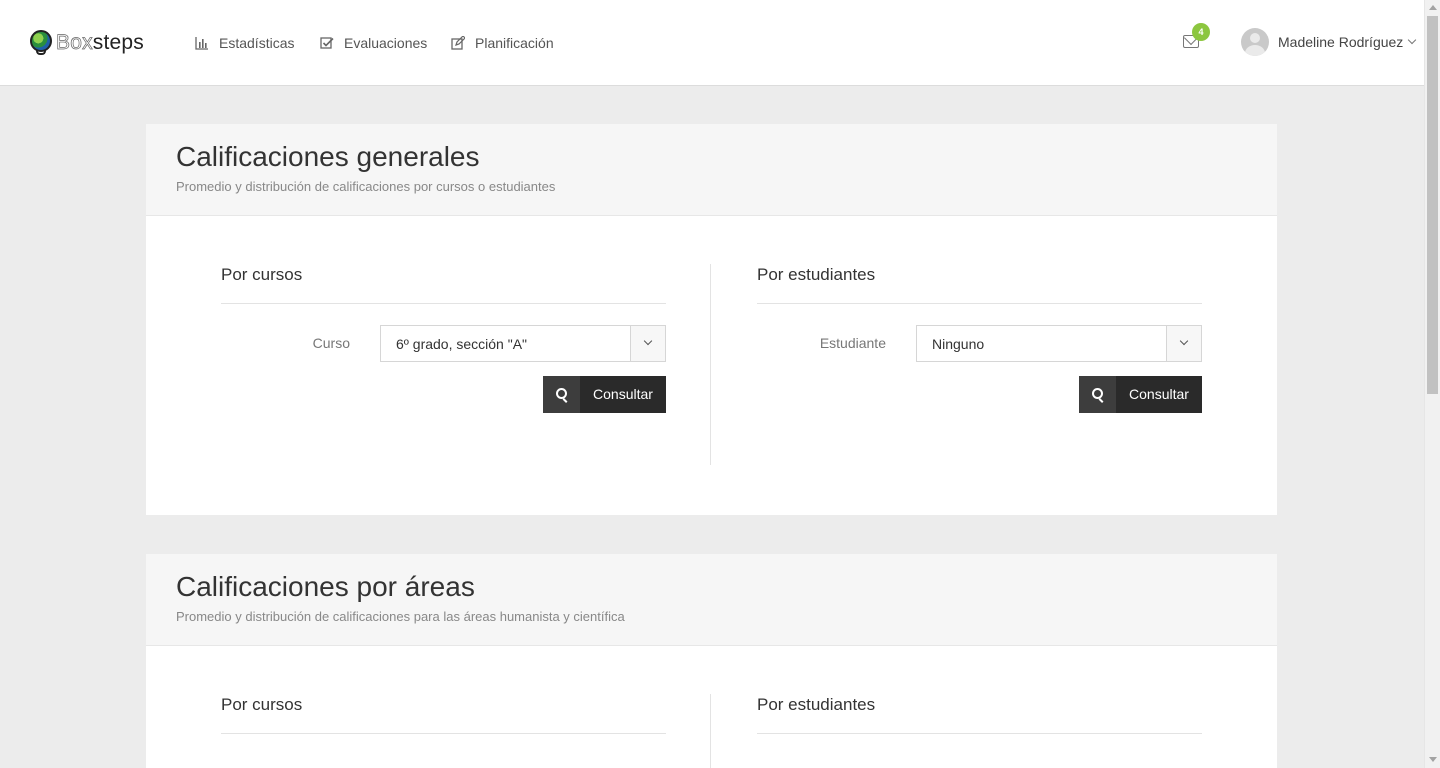 The width and height of the screenshot is (1440, 768). Describe the element at coordinates (257, 43) in the screenshot. I see `nav-estadisticas-label: Estadísticas` at that location.